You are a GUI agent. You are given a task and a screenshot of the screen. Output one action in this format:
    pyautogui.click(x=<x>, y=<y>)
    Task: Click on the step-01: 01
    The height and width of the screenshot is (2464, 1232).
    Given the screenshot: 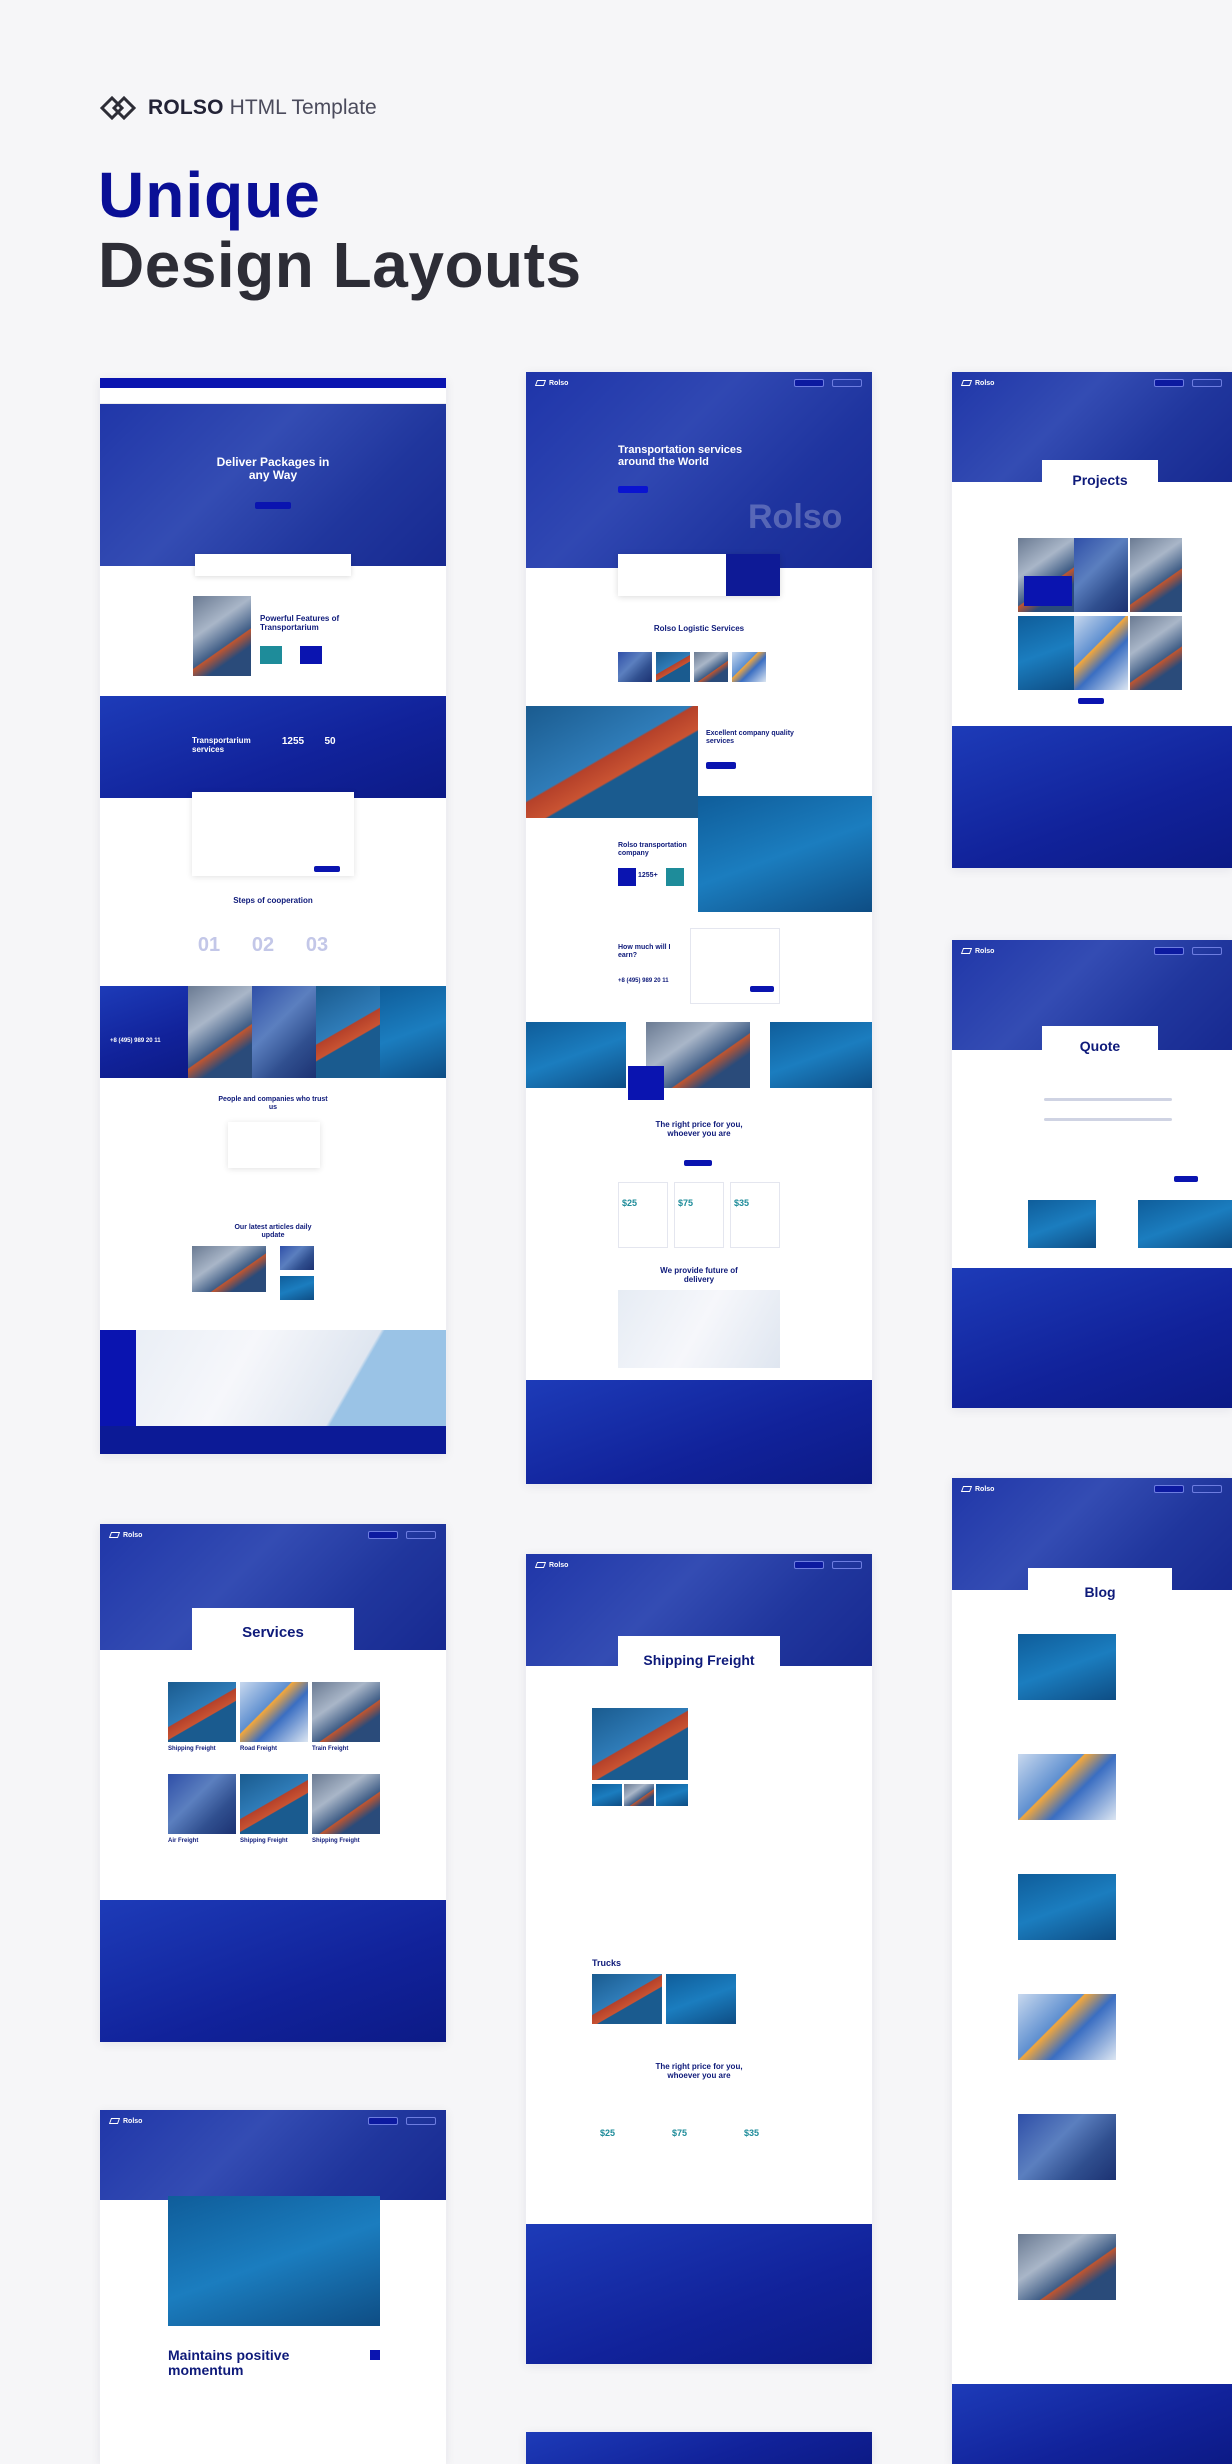 What is the action you would take?
    pyautogui.click(x=209, y=945)
    